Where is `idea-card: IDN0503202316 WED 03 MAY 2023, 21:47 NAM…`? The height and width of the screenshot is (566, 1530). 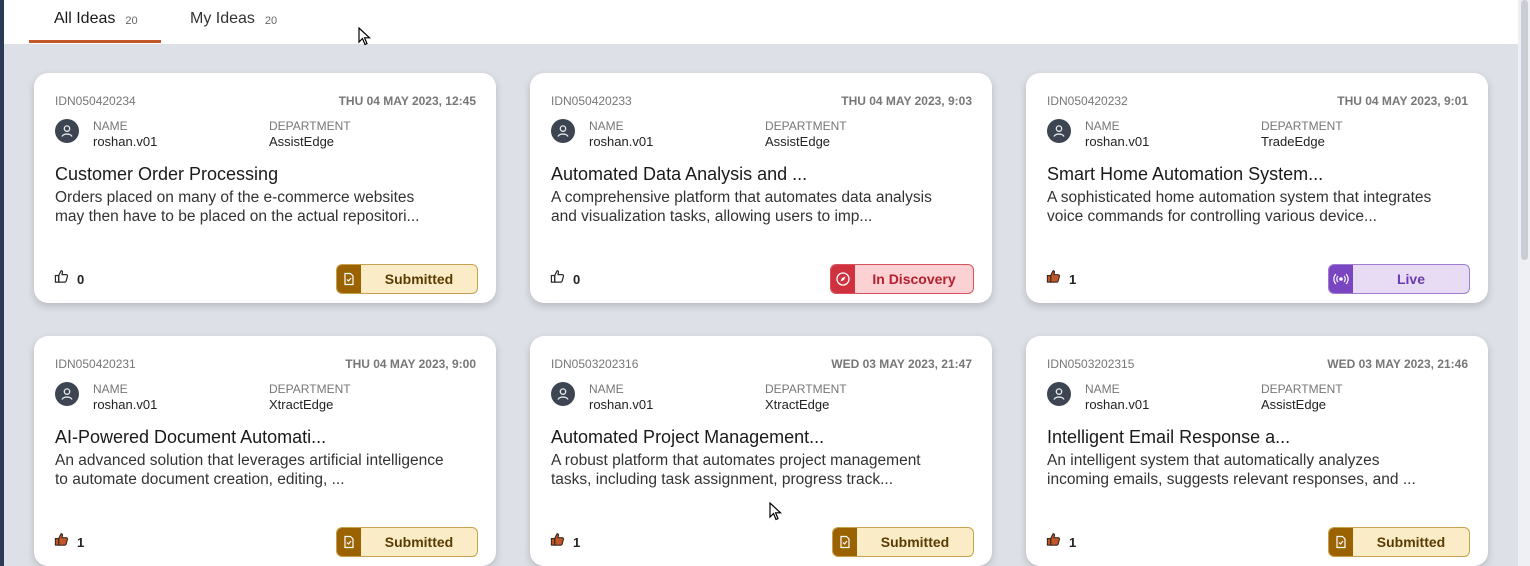
idea-card: IDN0503202316 WED 03 MAY 2023, 21:47 NAM… is located at coordinates (761, 451).